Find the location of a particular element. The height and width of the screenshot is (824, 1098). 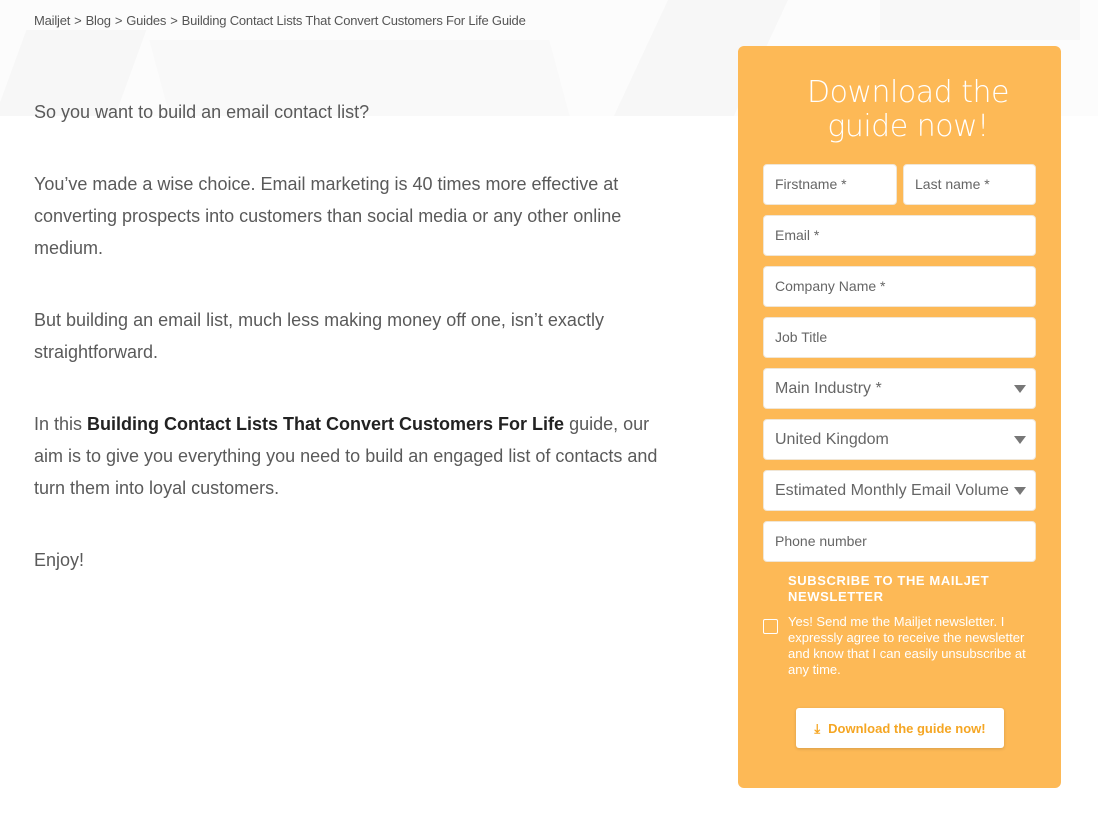

download-guide-button: ⤓ Download the guide now! is located at coordinates (900, 728).